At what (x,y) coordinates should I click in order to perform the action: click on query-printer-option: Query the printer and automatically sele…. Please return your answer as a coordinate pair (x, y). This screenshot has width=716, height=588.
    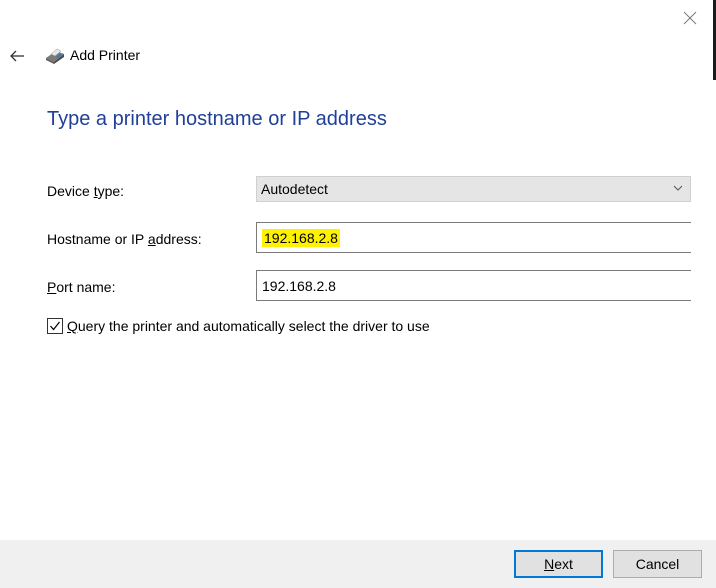
    Looking at the image, I should click on (238, 326).